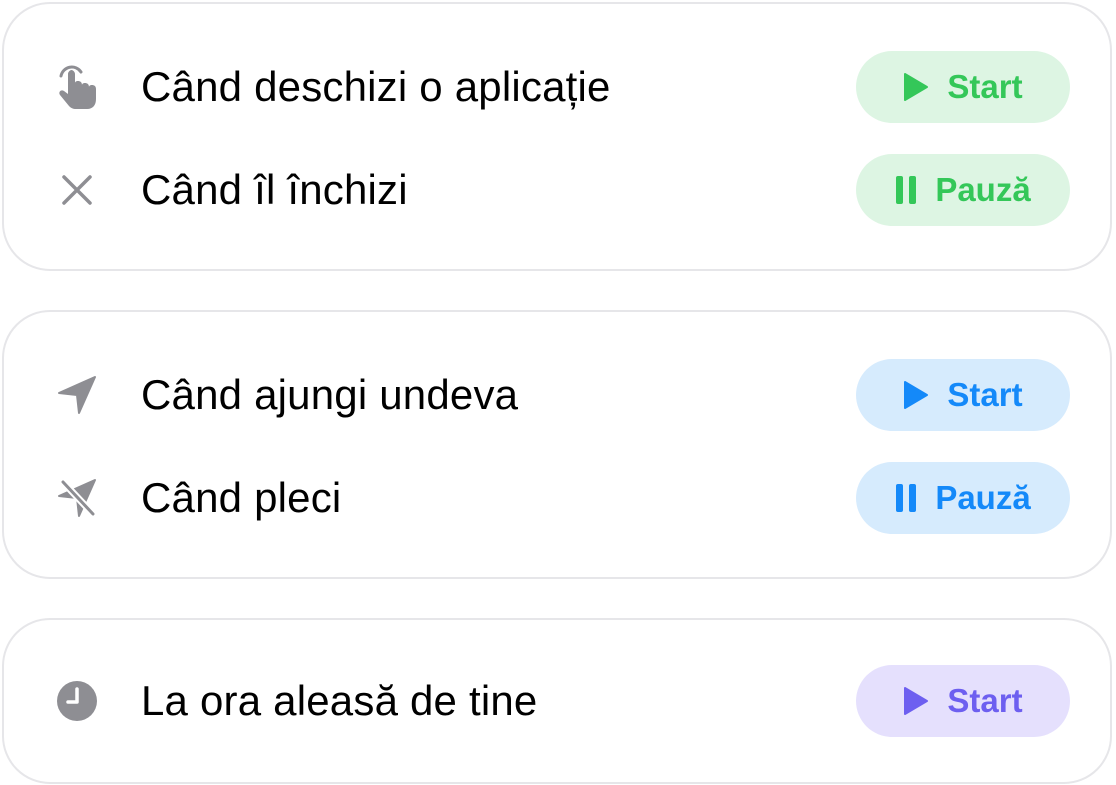  Describe the element at coordinates (77, 498) in the screenshot. I see `location-arrow-slash-icon` at that location.